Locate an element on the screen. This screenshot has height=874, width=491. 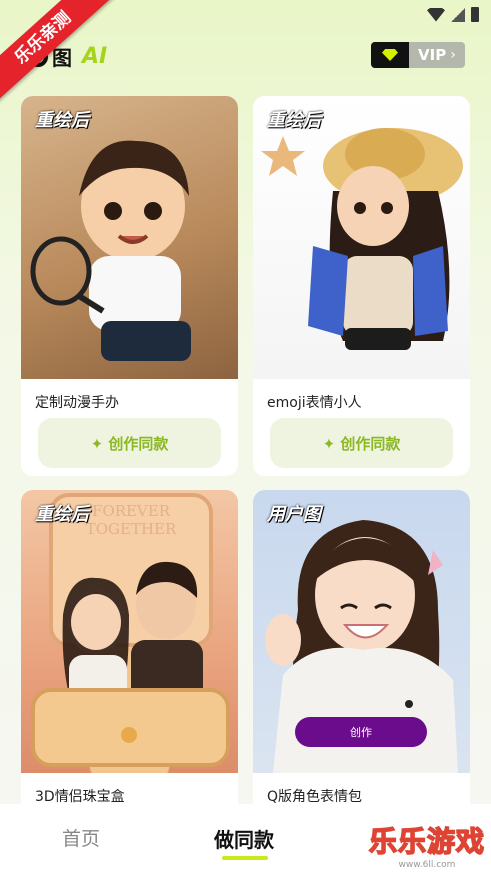
couple-jewelry-box-illustration: FOREVER TOGETHER is located at coordinates (130, 630).